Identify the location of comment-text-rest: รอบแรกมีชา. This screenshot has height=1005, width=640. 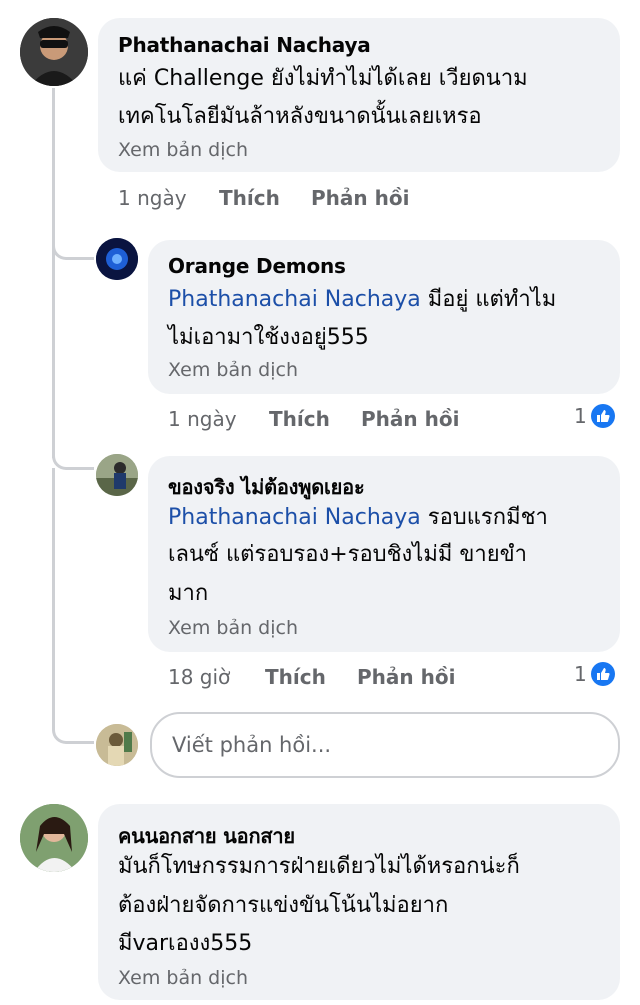
(484, 517).